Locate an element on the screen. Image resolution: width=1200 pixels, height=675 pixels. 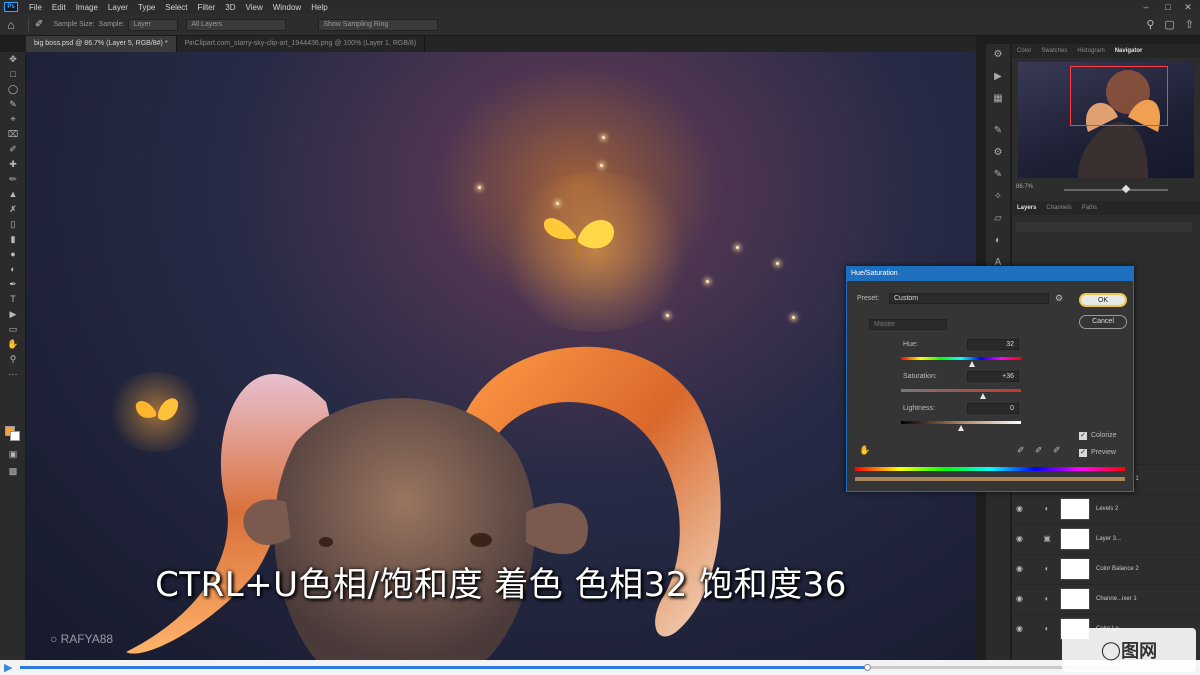
menu-layer: Layer is located at coordinates (118, 7).